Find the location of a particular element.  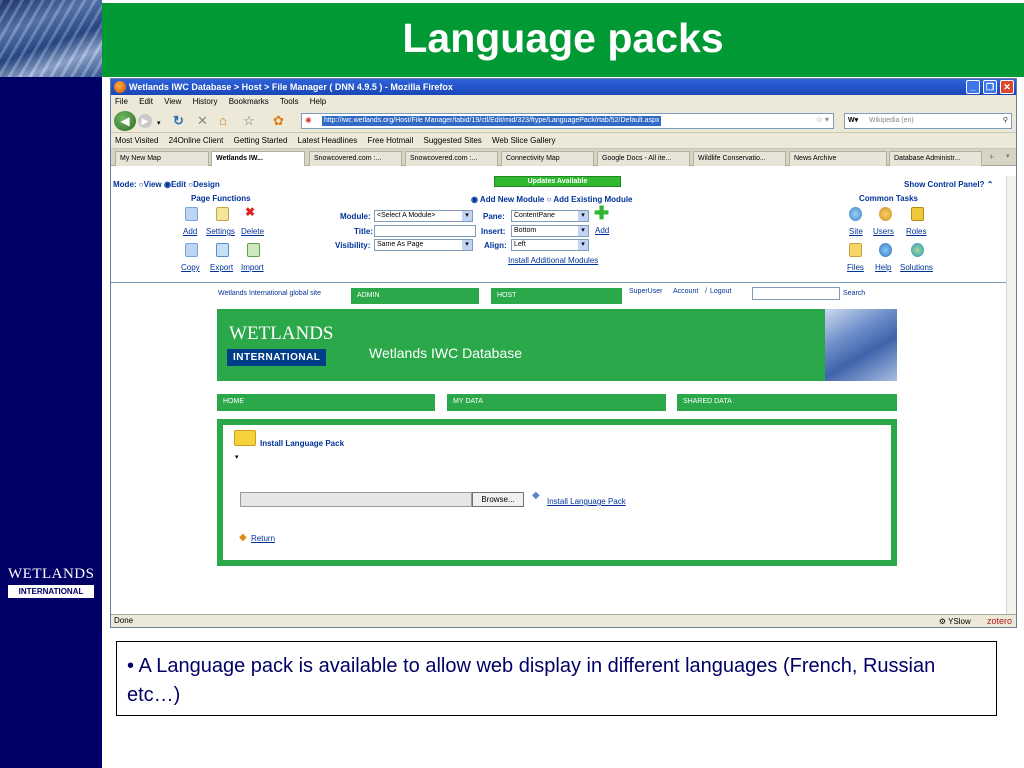

insert-select: Bottom is located at coordinates (550, 231).